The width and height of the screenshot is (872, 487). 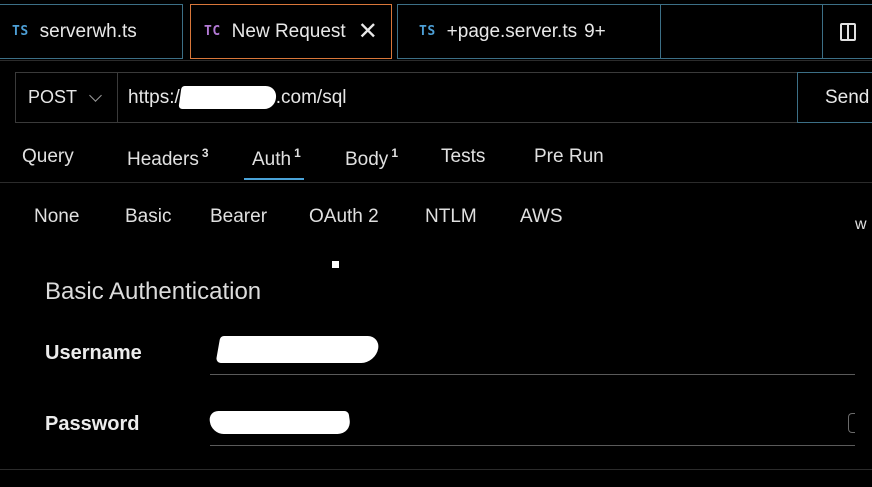 I want to click on tab-pre-run-label: Pre Run, so click(x=569, y=156).